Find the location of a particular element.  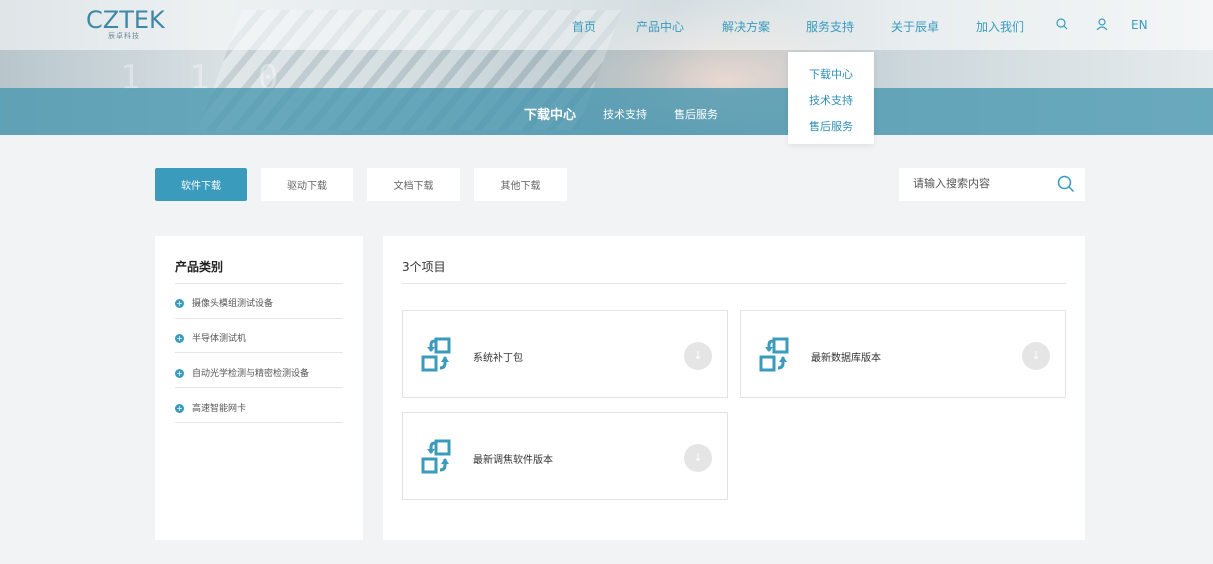

subnav-tech-support: 技术支持 is located at coordinates (625, 114).